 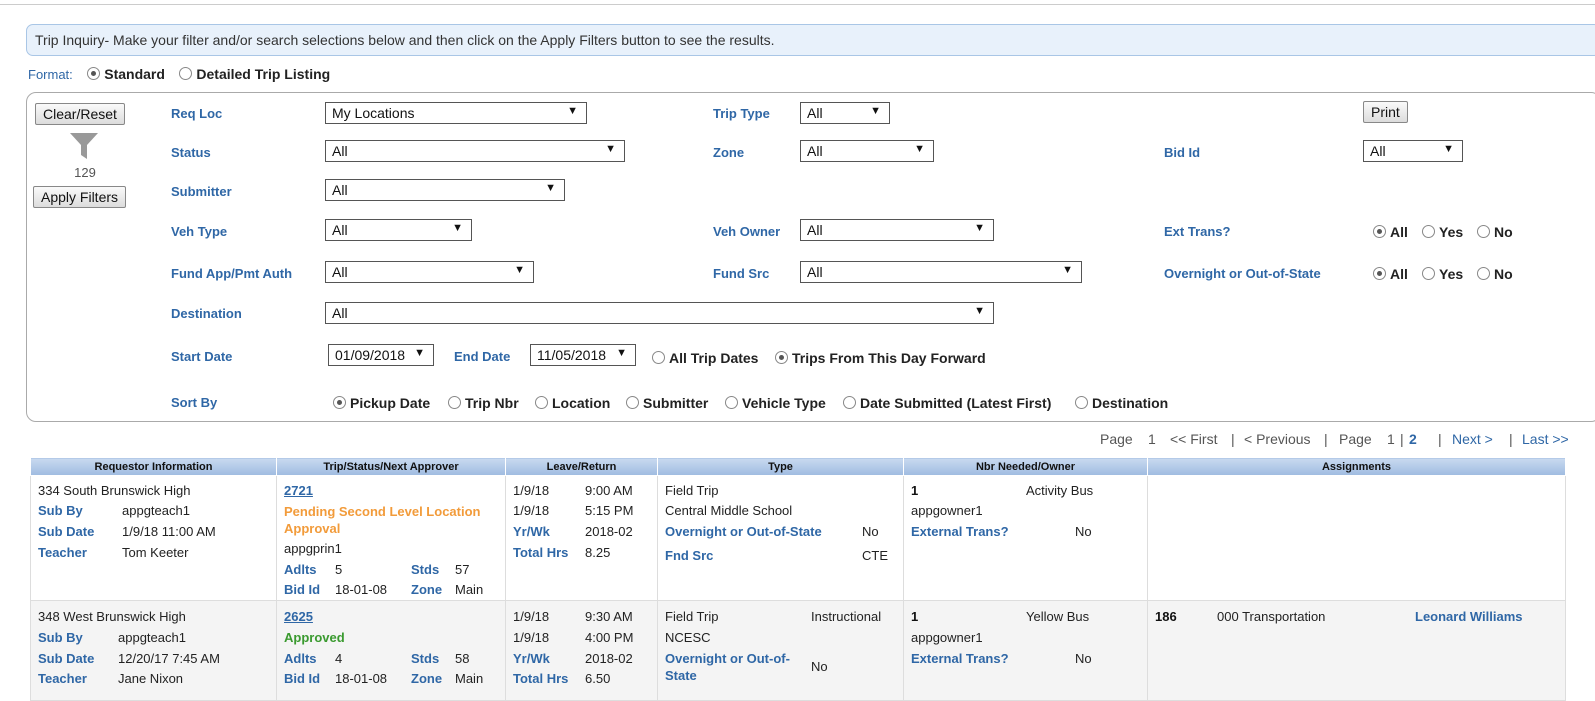 I want to click on header-assignments: Assignments, so click(x=1356, y=466).